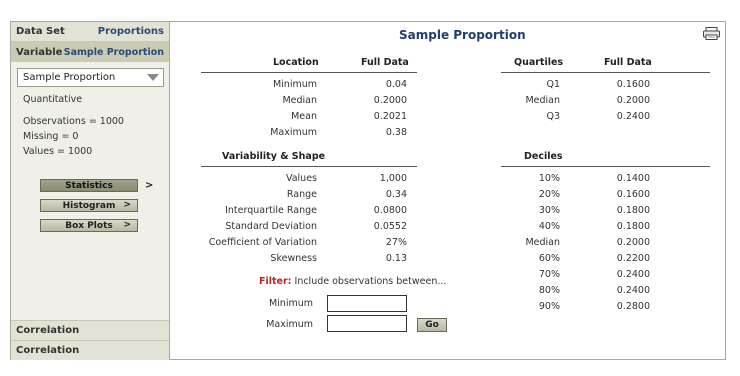 The height and width of the screenshot is (376, 740). What do you see at coordinates (385, 62) in the screenshot?
I see `location-col-header: Full Data` at bounding box center [385, 62].